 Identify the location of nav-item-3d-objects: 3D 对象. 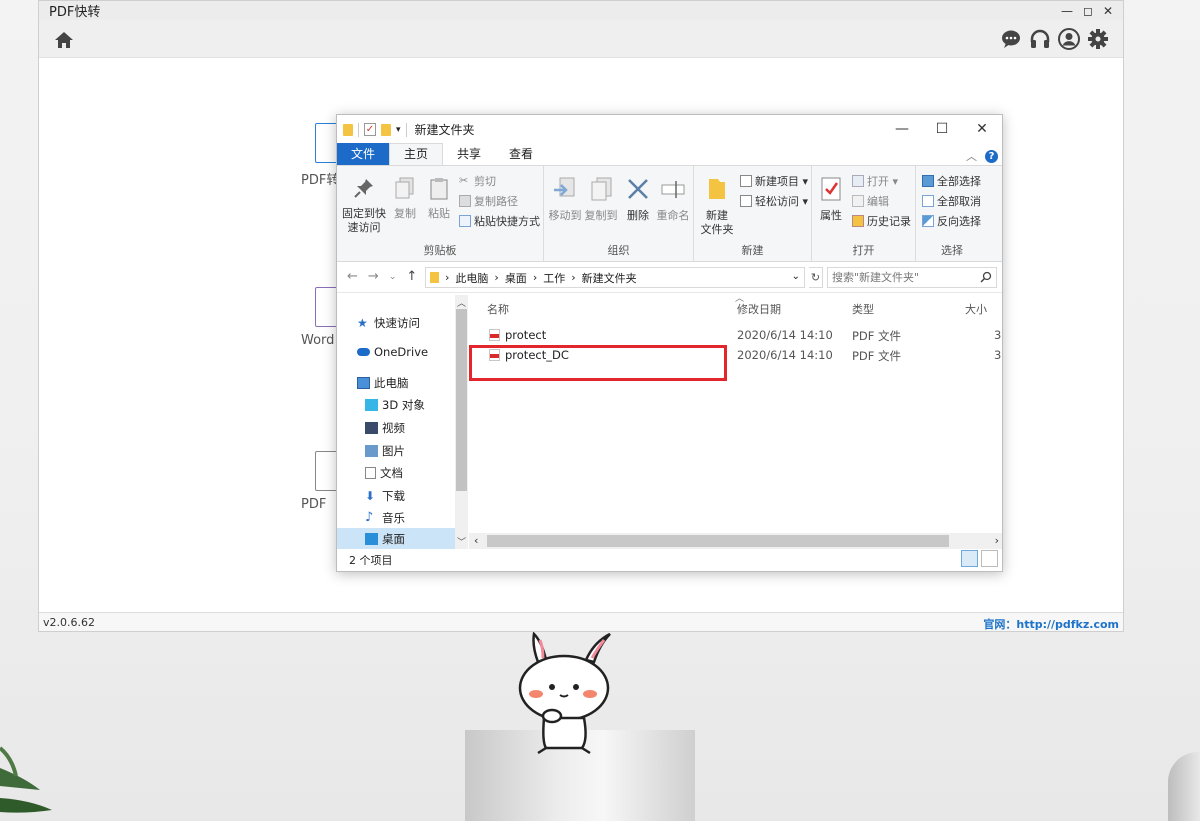
(395, 405).